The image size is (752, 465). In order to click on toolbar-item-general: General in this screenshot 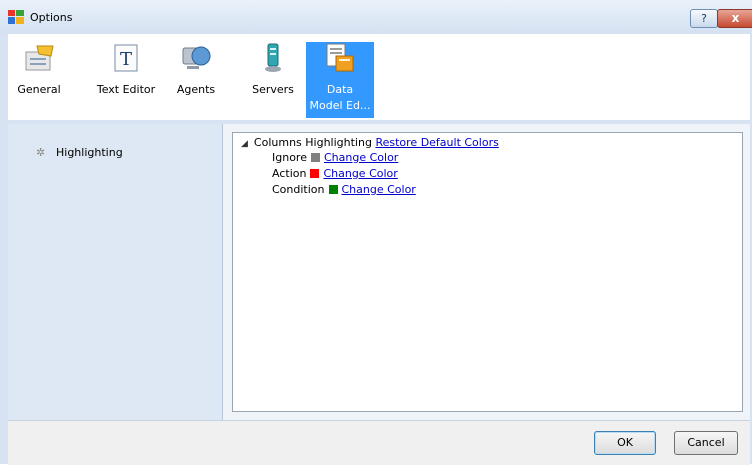, I will do `click(39, 81)`.